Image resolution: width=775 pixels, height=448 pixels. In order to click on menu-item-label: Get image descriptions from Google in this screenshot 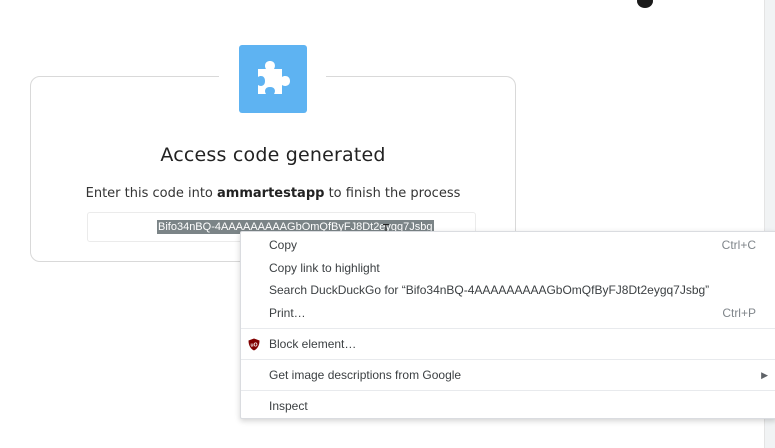, I will do `click(365, 375)`.